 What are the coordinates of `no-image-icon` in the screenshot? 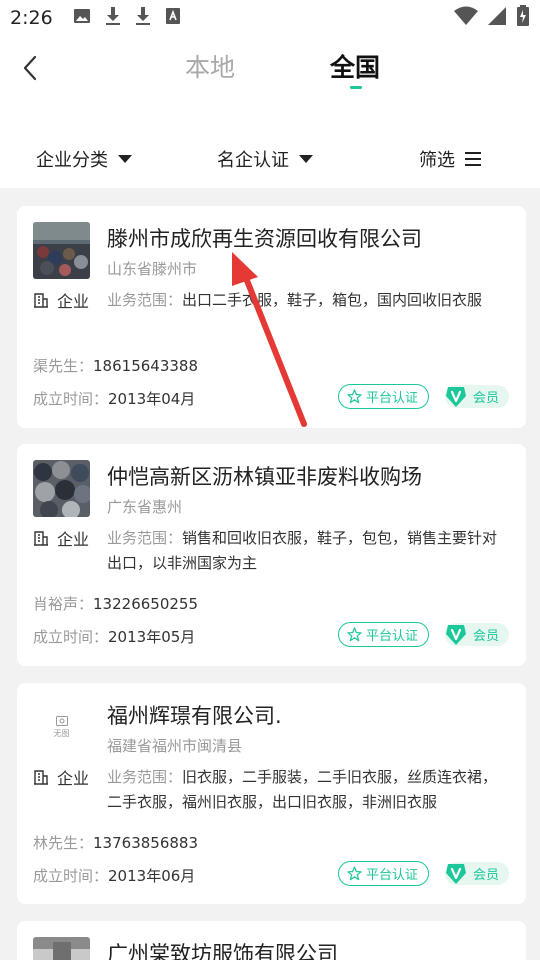 It's located at (61, 721).